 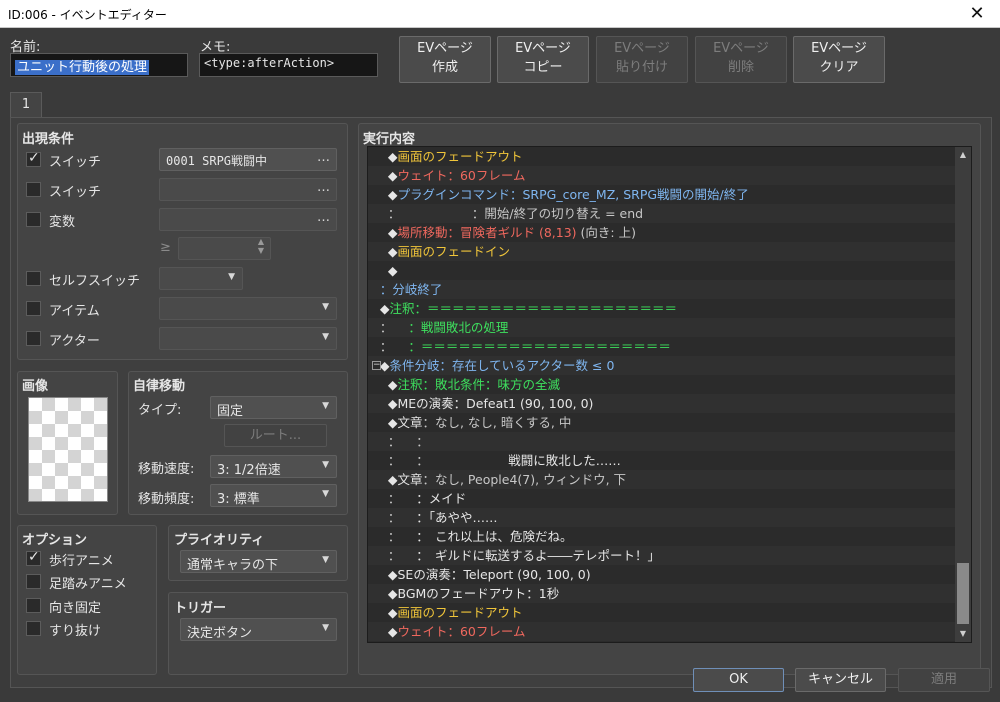 What do you see at coordinates (217, 161) in the screenshot?
I see `switch1-value: 0001 SRPG戦闘中` at bounding box center [217, 161].